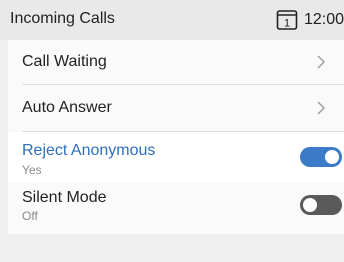  I want to click on silent-mode-toggle, so click(321, 205).